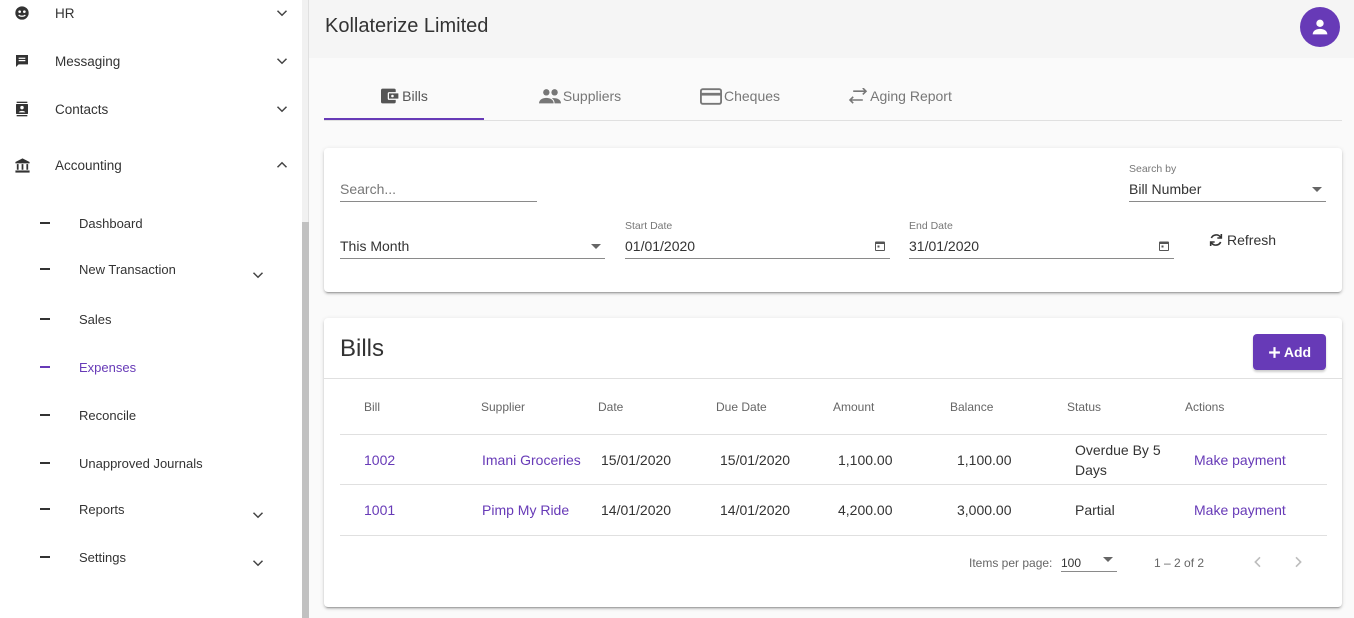  Describe the element at coordinates (580, 96) in the screenshot. I see `tab-suppliers: Suppliers` at that location.